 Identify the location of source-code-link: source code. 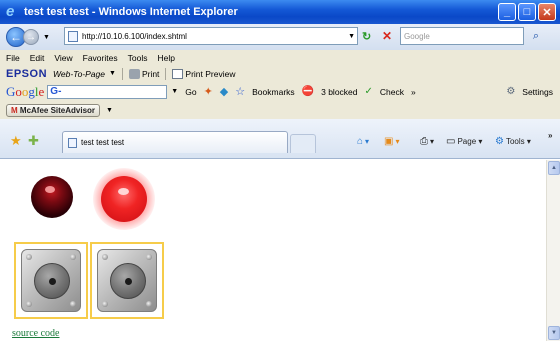
(35, 333).